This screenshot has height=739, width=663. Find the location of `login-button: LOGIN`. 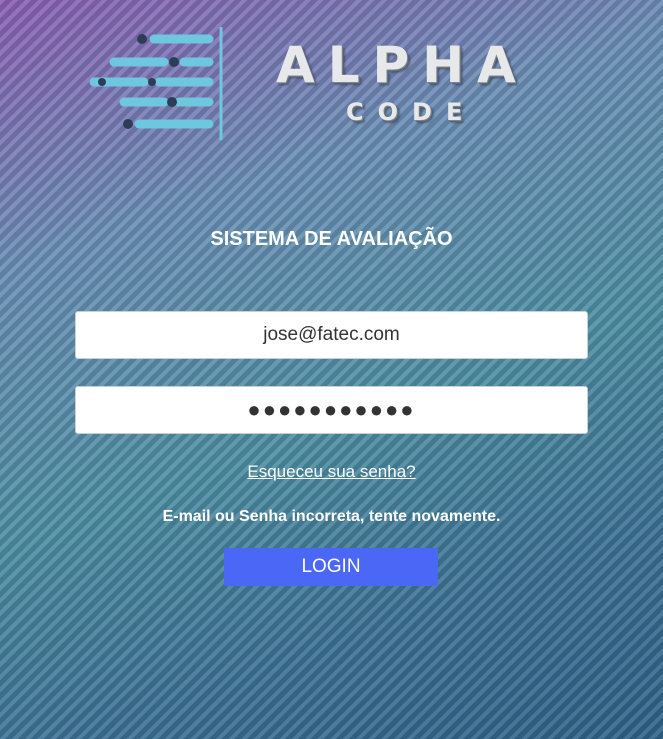

login-button: LOGIN is located at coordinates (331, 567).